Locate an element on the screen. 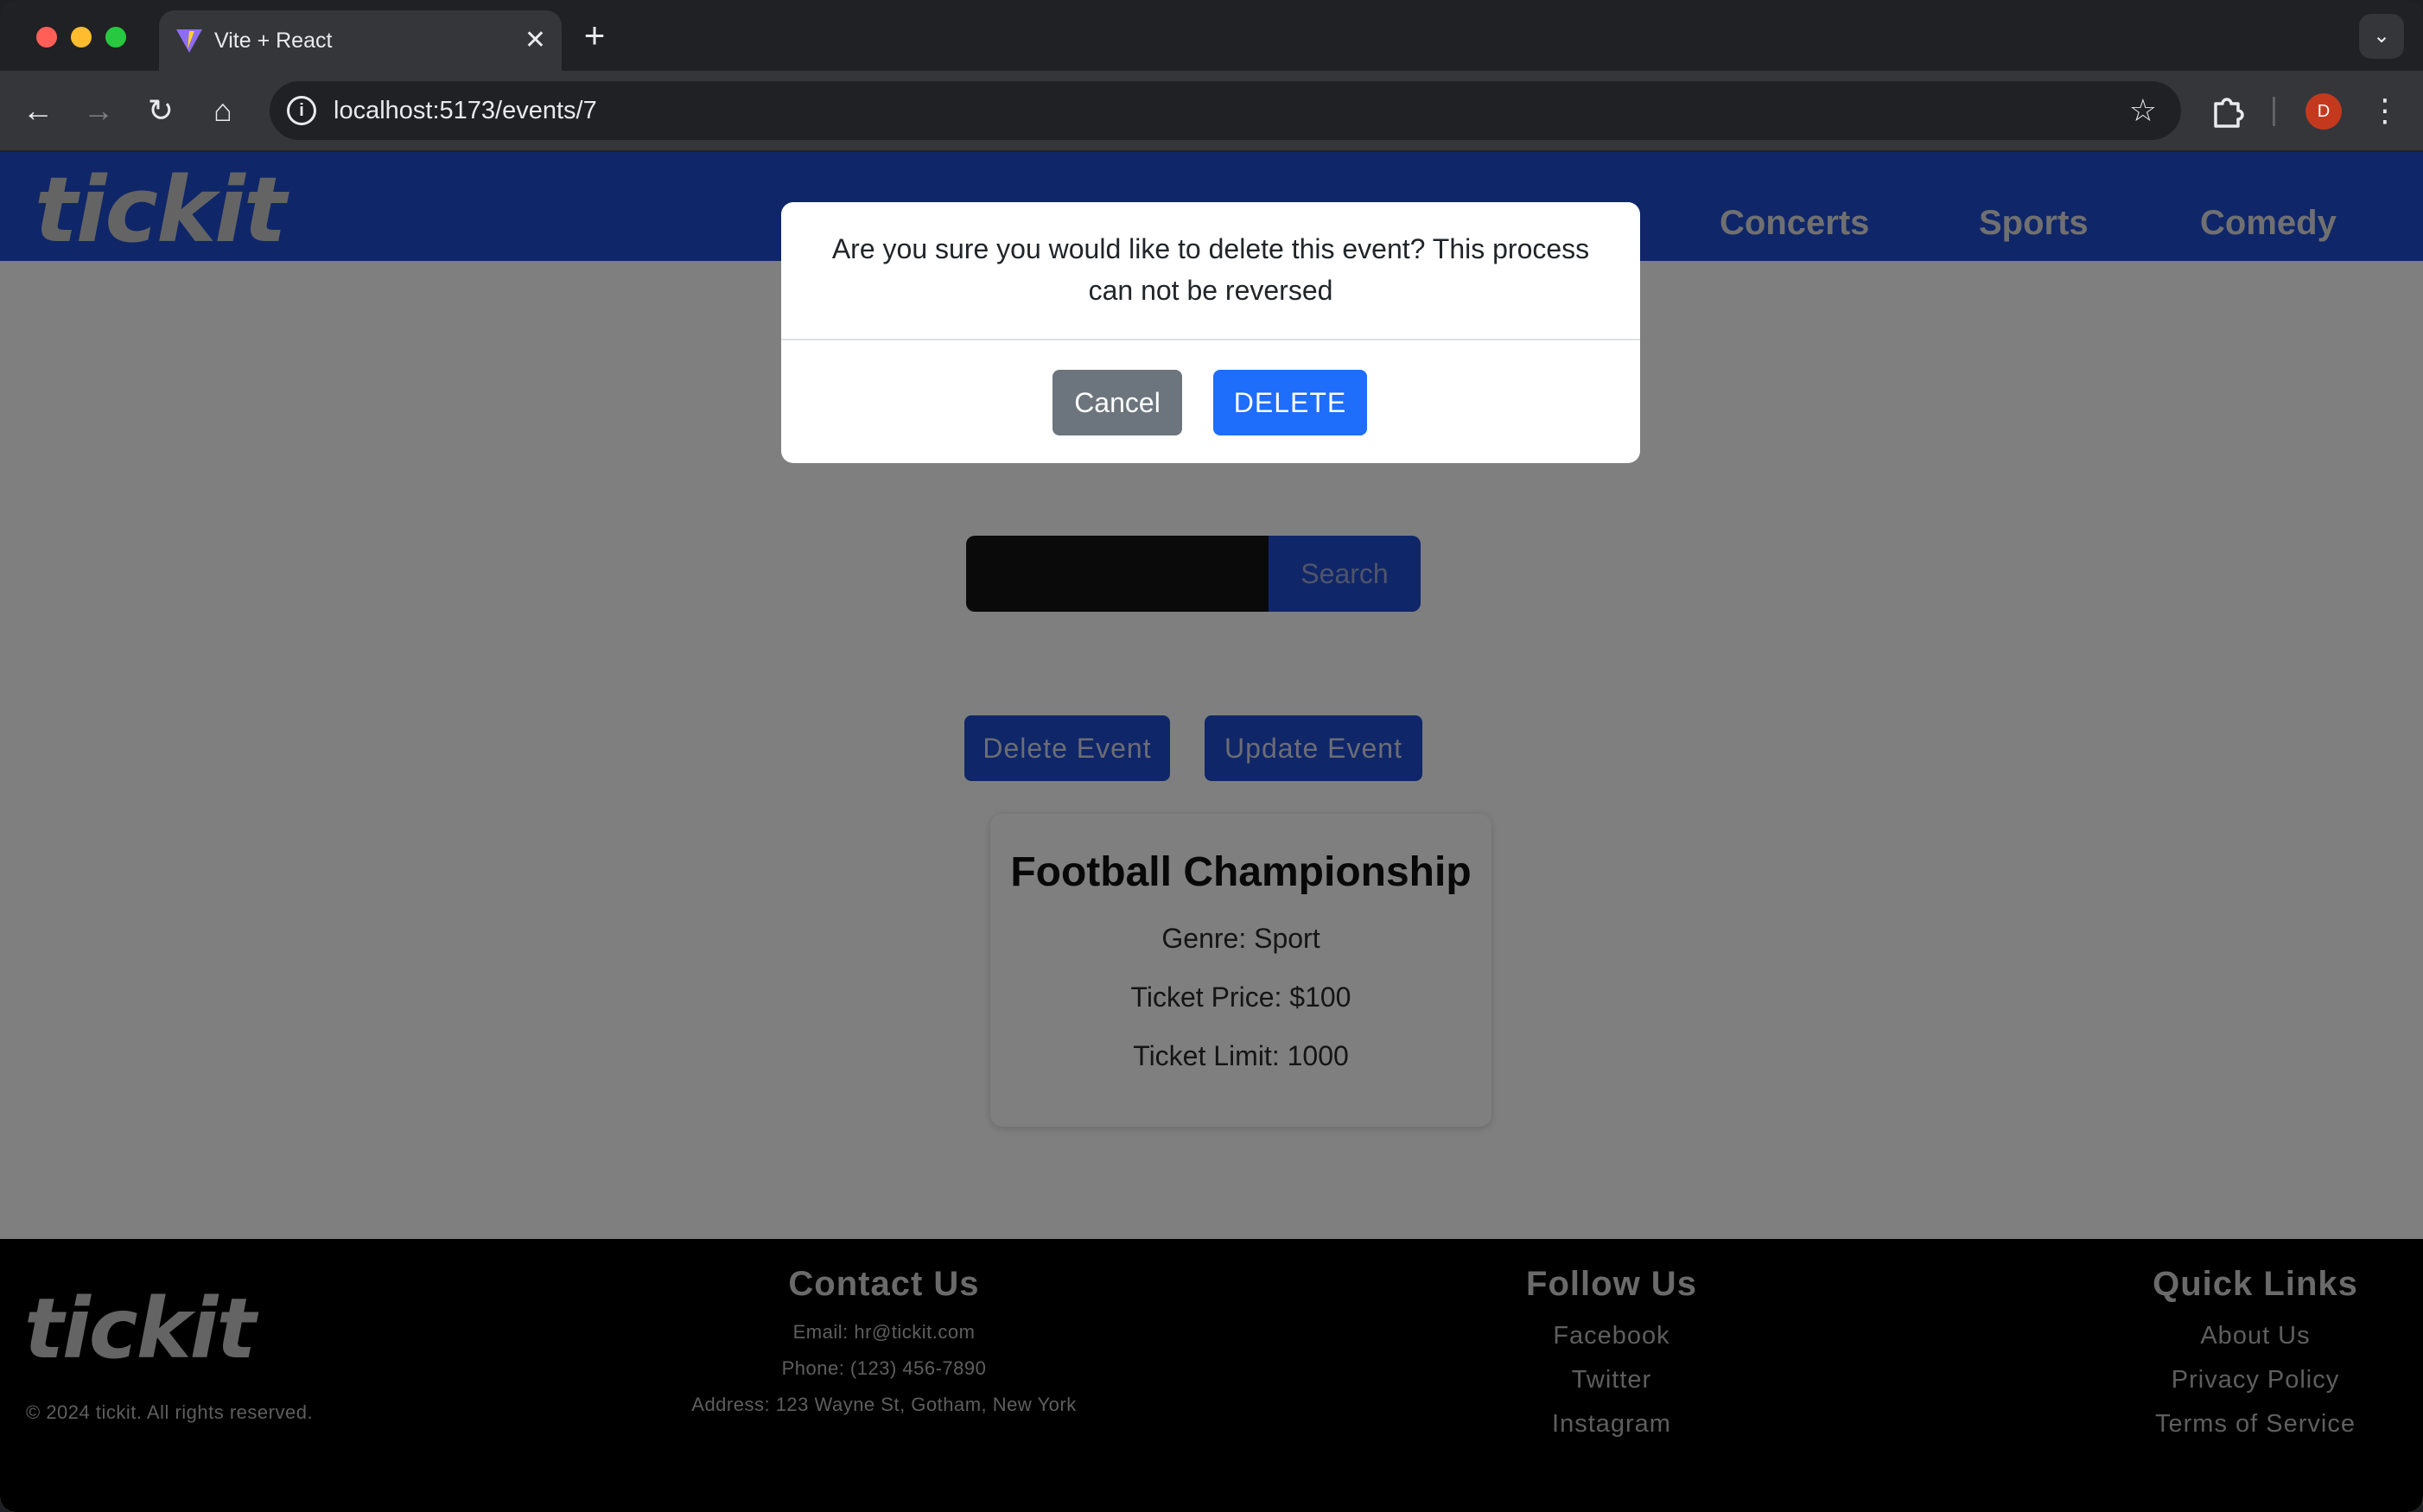 This screenshot has width=2423, height=1512. extensions-puzzle-icon is located at coordinates (2226, 111).